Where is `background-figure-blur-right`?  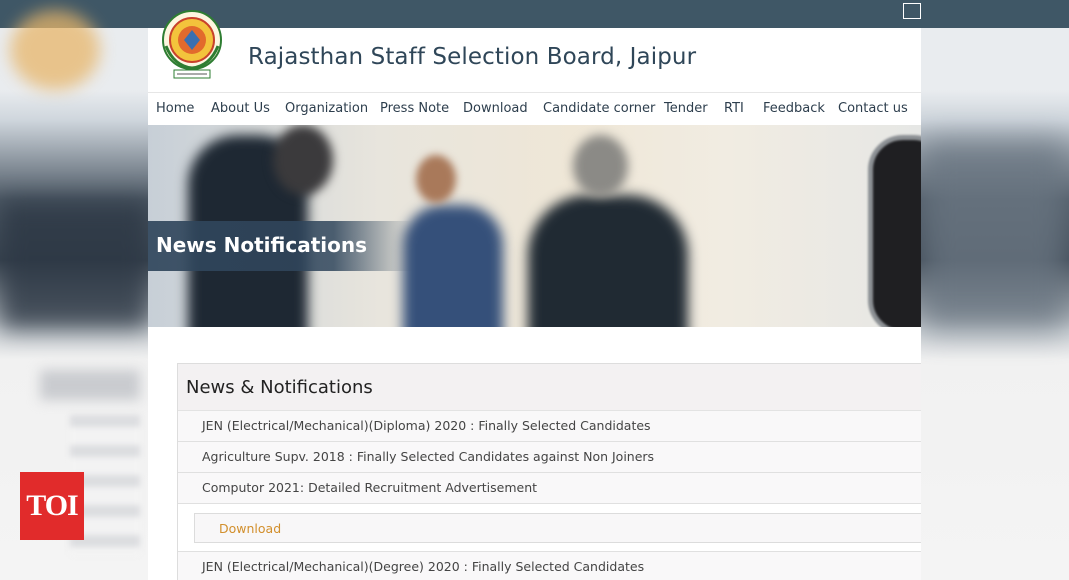 background-figure-blur-right is located at coordinates (994, 235).